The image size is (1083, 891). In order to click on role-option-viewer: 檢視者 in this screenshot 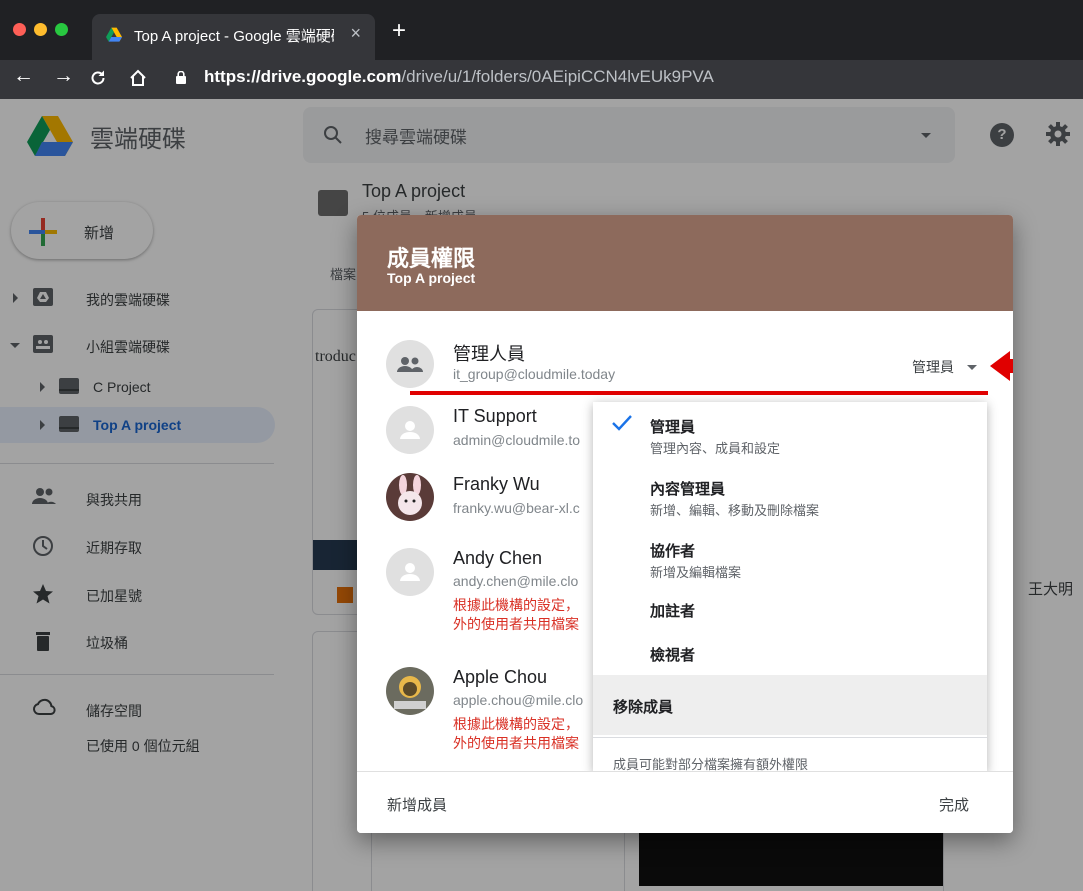, I will do `click(790, 653)`.